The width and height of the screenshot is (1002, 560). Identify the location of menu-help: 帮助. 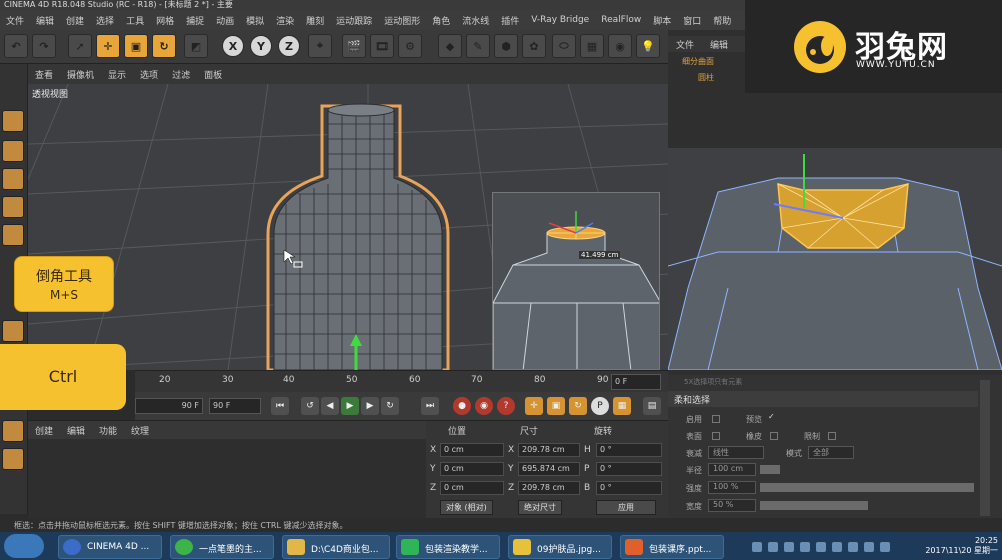
(722, 20).